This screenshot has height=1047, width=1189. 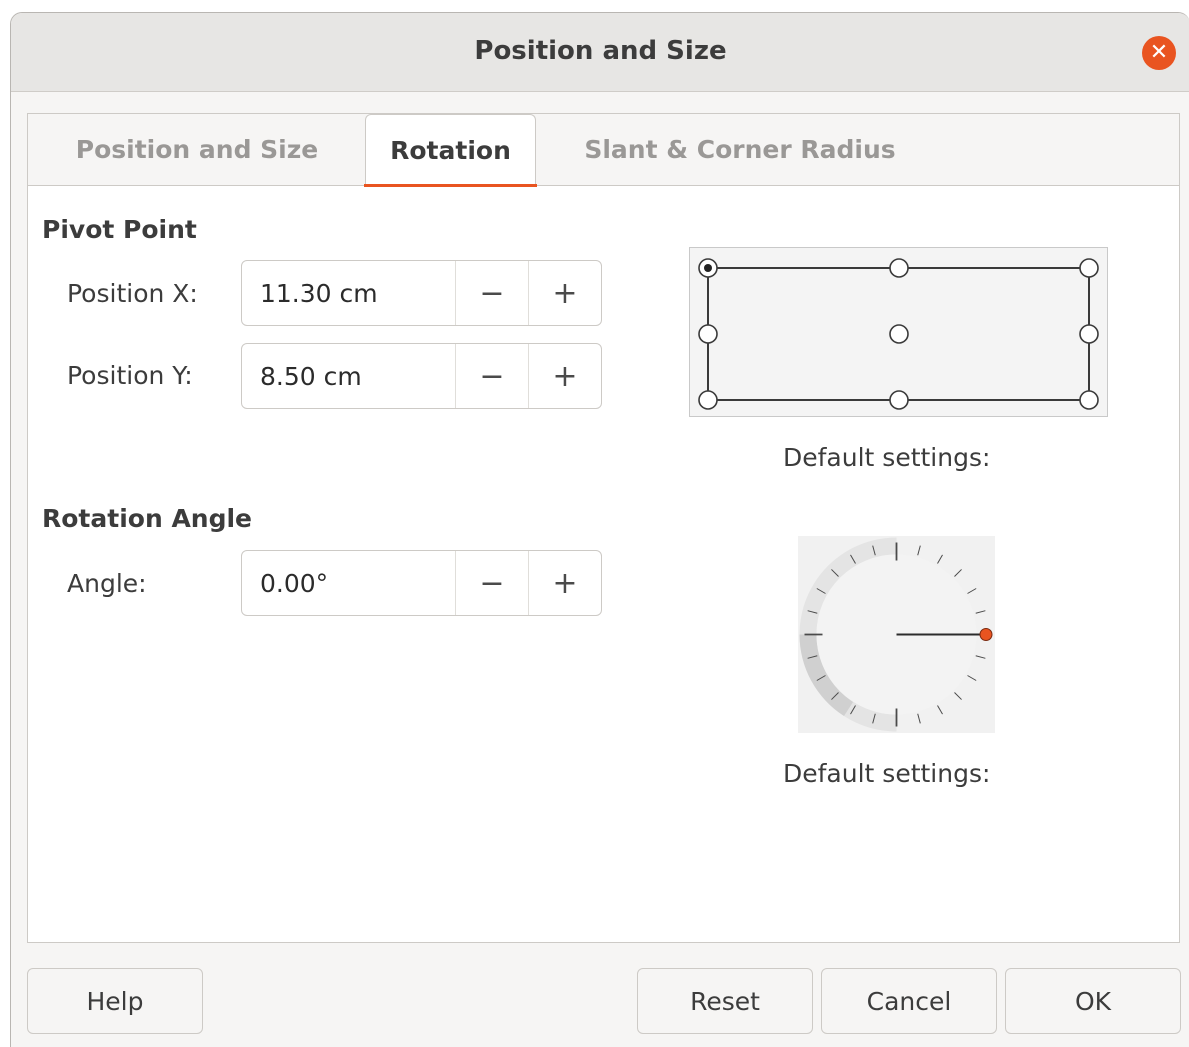 I want to click on angle-increment-button: +, so click(x=564, y=583).